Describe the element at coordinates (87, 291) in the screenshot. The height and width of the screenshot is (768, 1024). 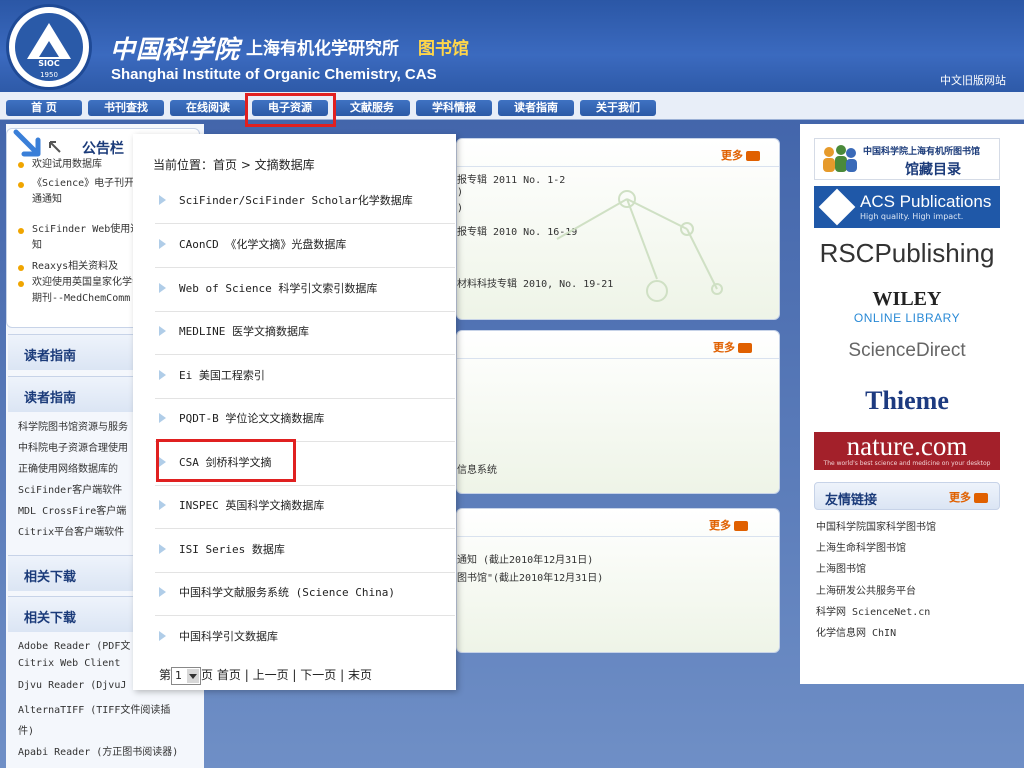
I see `notice-item: 欢迎使用英国皇家化学会期刊--MedChemComm` at that location.